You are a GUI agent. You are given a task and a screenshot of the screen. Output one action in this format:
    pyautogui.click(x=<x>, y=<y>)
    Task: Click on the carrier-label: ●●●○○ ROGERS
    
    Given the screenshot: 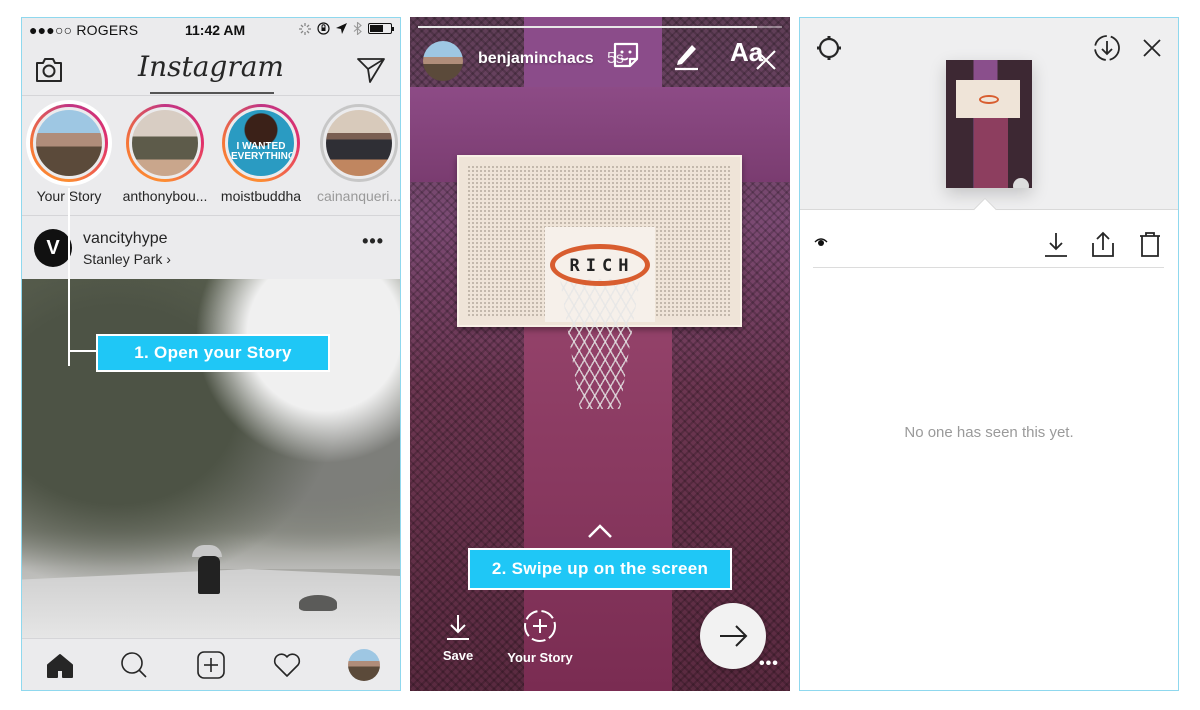 What is the action you would take?
    pyautogui.click(x=84, y=30)
    